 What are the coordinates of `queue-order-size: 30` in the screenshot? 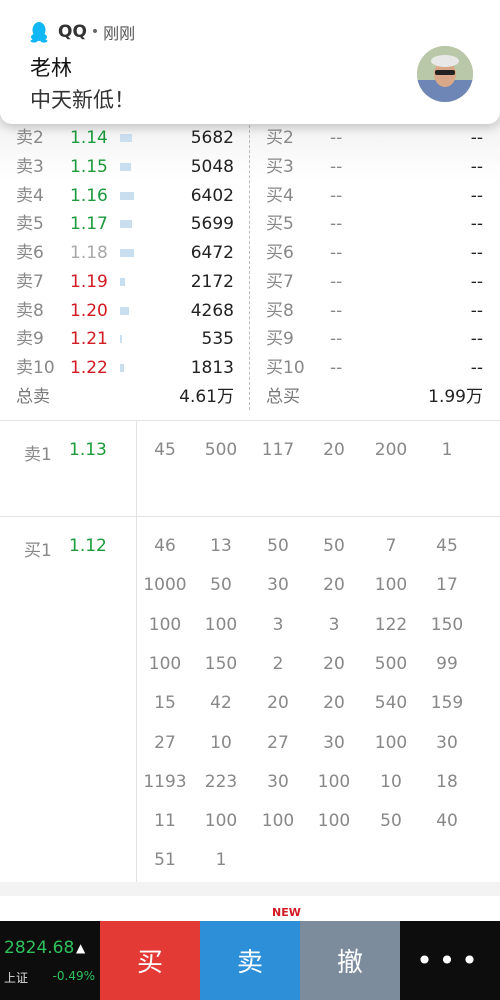 It's located at (334, 742).